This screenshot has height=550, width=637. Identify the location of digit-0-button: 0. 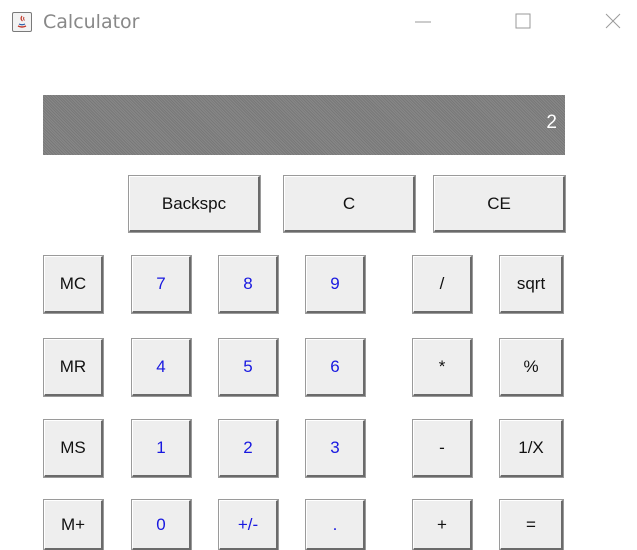
(161, 524).